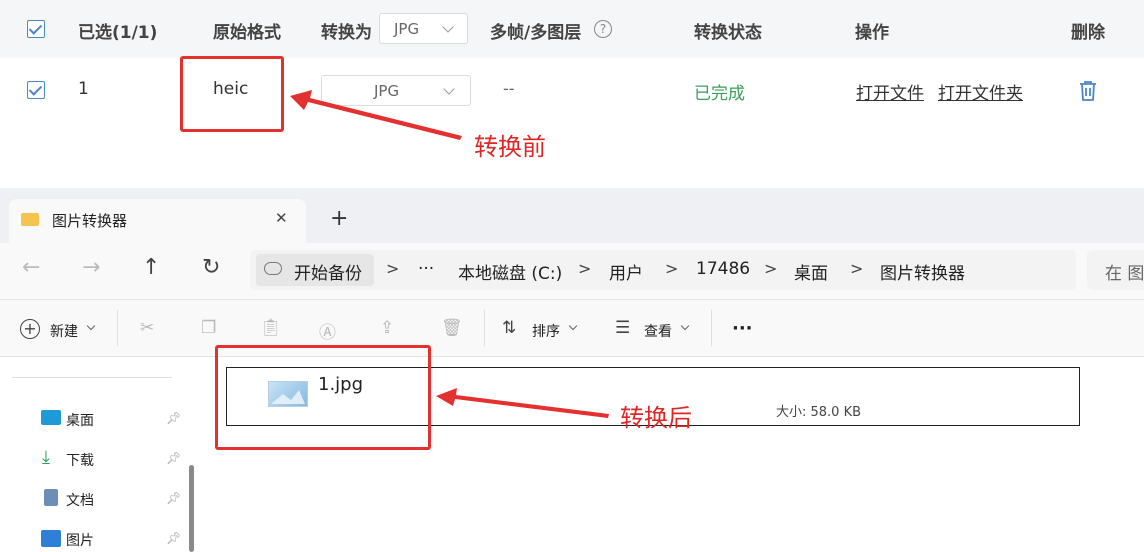 This screenshot has width=1144, height=552. Describe the element at coordinates (31, 267) in the screenshot. I see `back-icon: ←` at that location.